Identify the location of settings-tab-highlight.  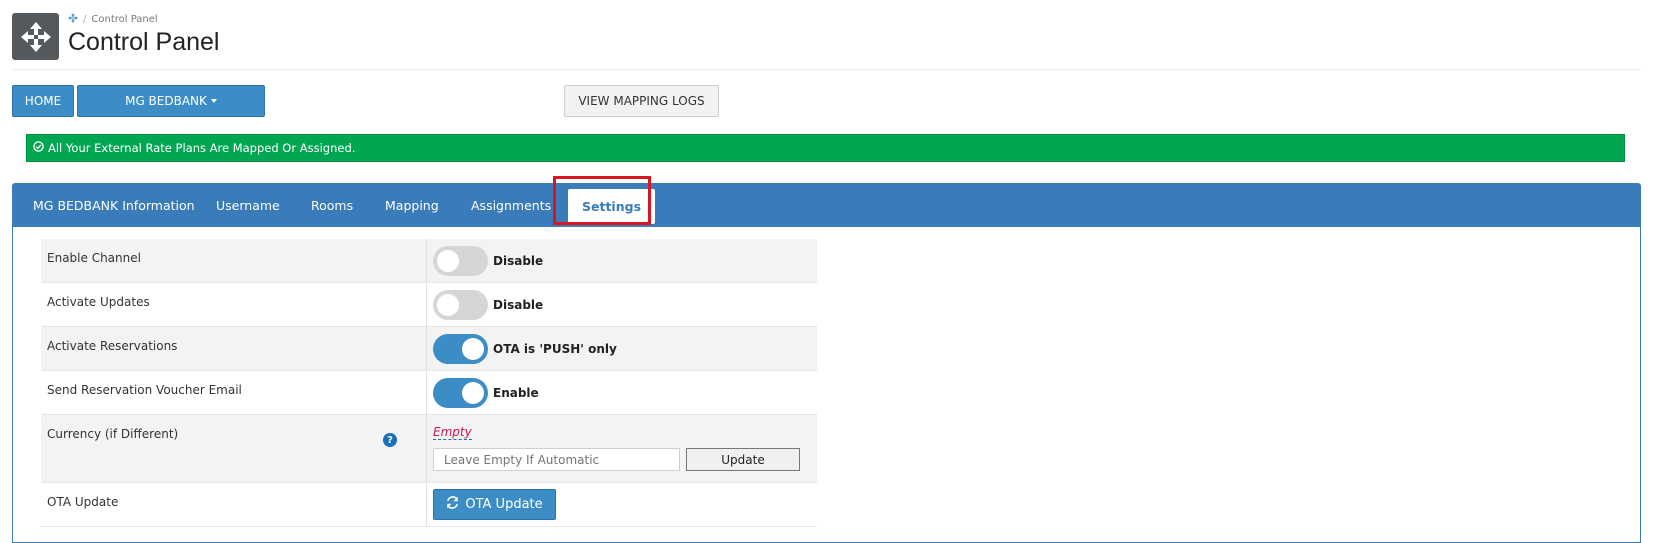
(602, 200).